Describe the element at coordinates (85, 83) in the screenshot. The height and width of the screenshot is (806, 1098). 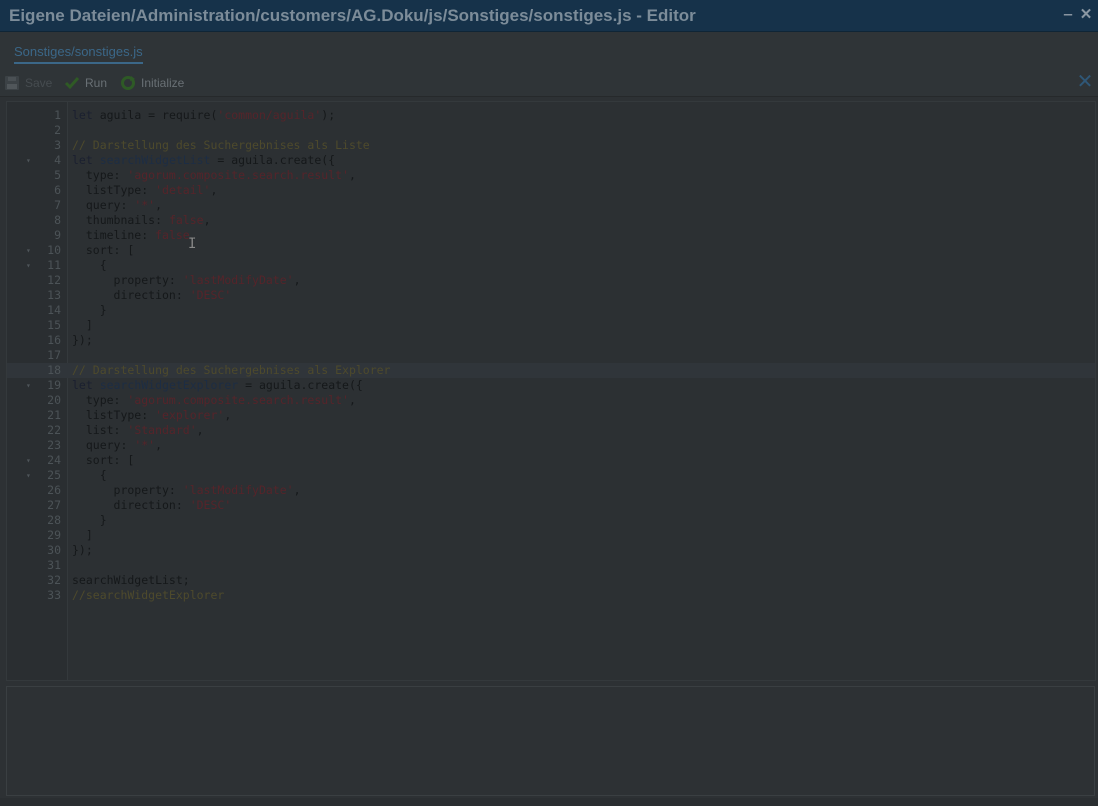
I see `run-button: Run` at that location.